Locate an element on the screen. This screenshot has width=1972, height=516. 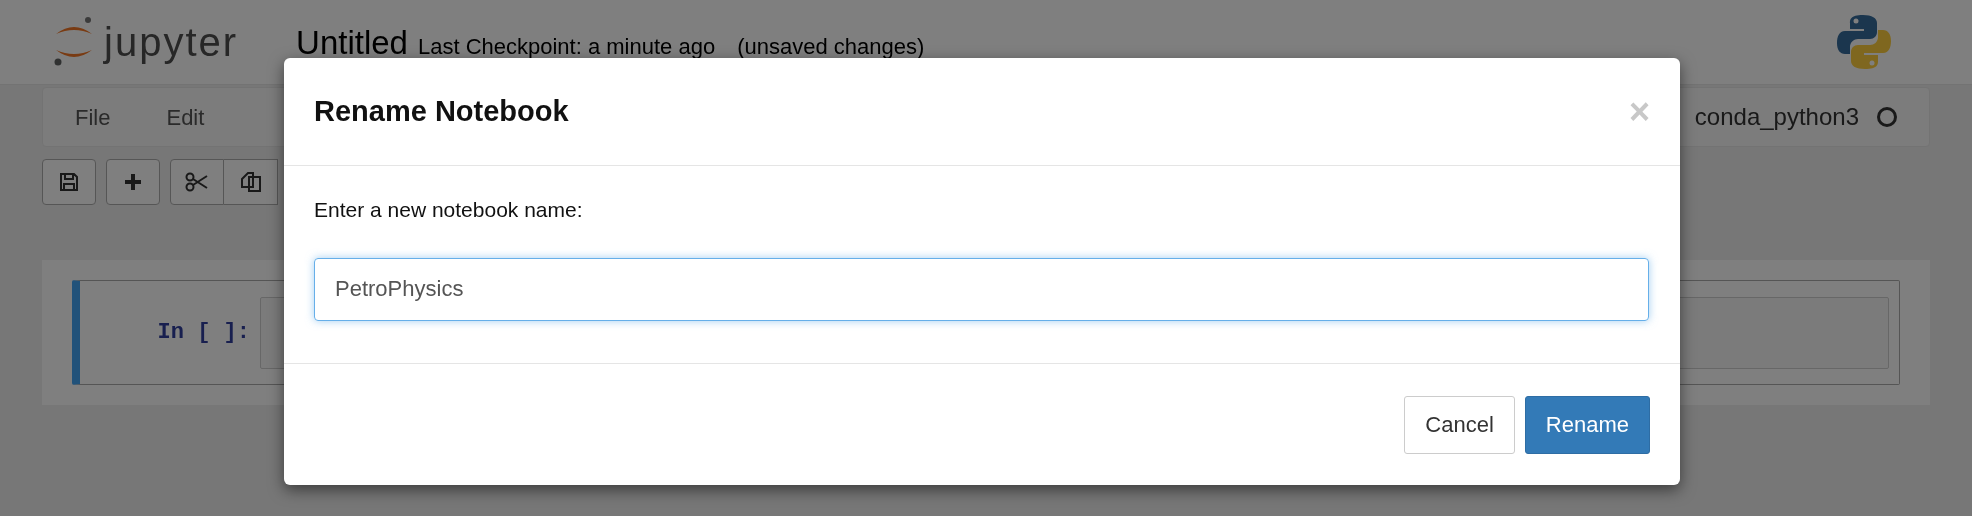
copy-button is located at coordinates (251, 182).